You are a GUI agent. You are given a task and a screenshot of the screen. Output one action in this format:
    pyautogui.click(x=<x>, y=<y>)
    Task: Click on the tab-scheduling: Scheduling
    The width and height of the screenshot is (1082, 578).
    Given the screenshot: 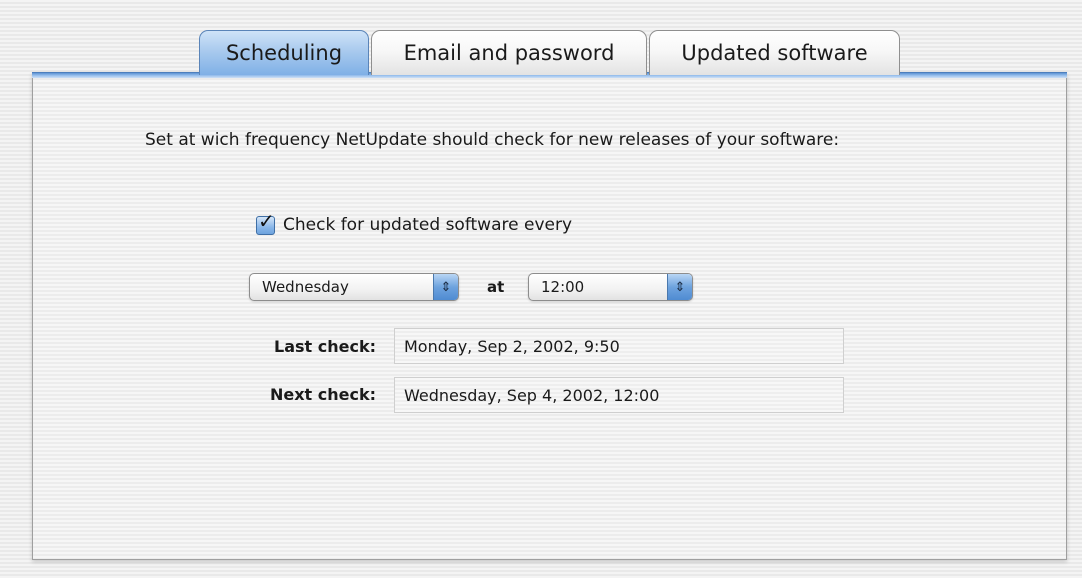 What is the action you would take?
    pyautogui.click(x=284, y=52)
    